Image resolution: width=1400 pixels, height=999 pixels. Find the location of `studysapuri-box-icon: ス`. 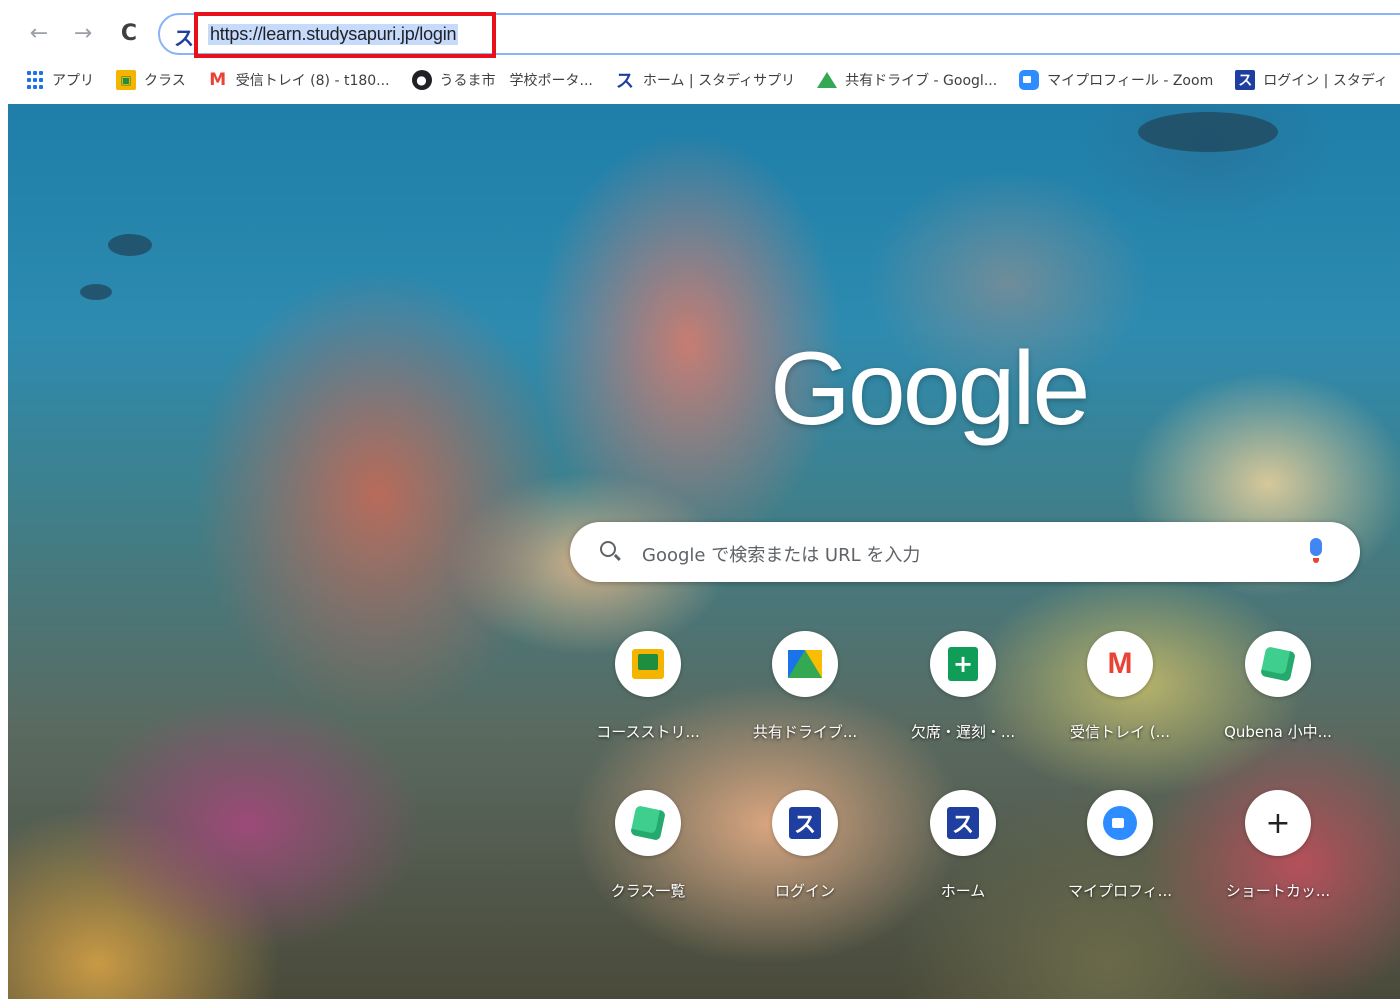

studysapuri-box-icon: ス is located at coordinates (1245, 80).